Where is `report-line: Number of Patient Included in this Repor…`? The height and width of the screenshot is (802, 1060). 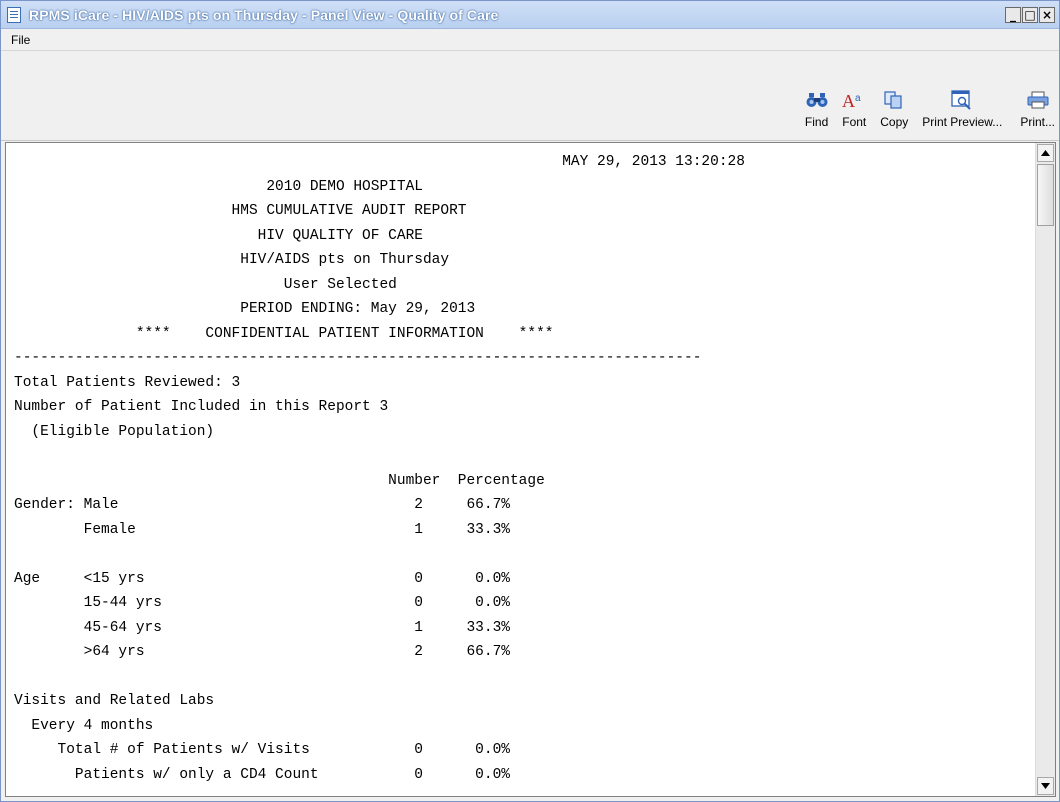
report-line: Number of Patient Included in this Repor… is located at coordinates (201, 407).